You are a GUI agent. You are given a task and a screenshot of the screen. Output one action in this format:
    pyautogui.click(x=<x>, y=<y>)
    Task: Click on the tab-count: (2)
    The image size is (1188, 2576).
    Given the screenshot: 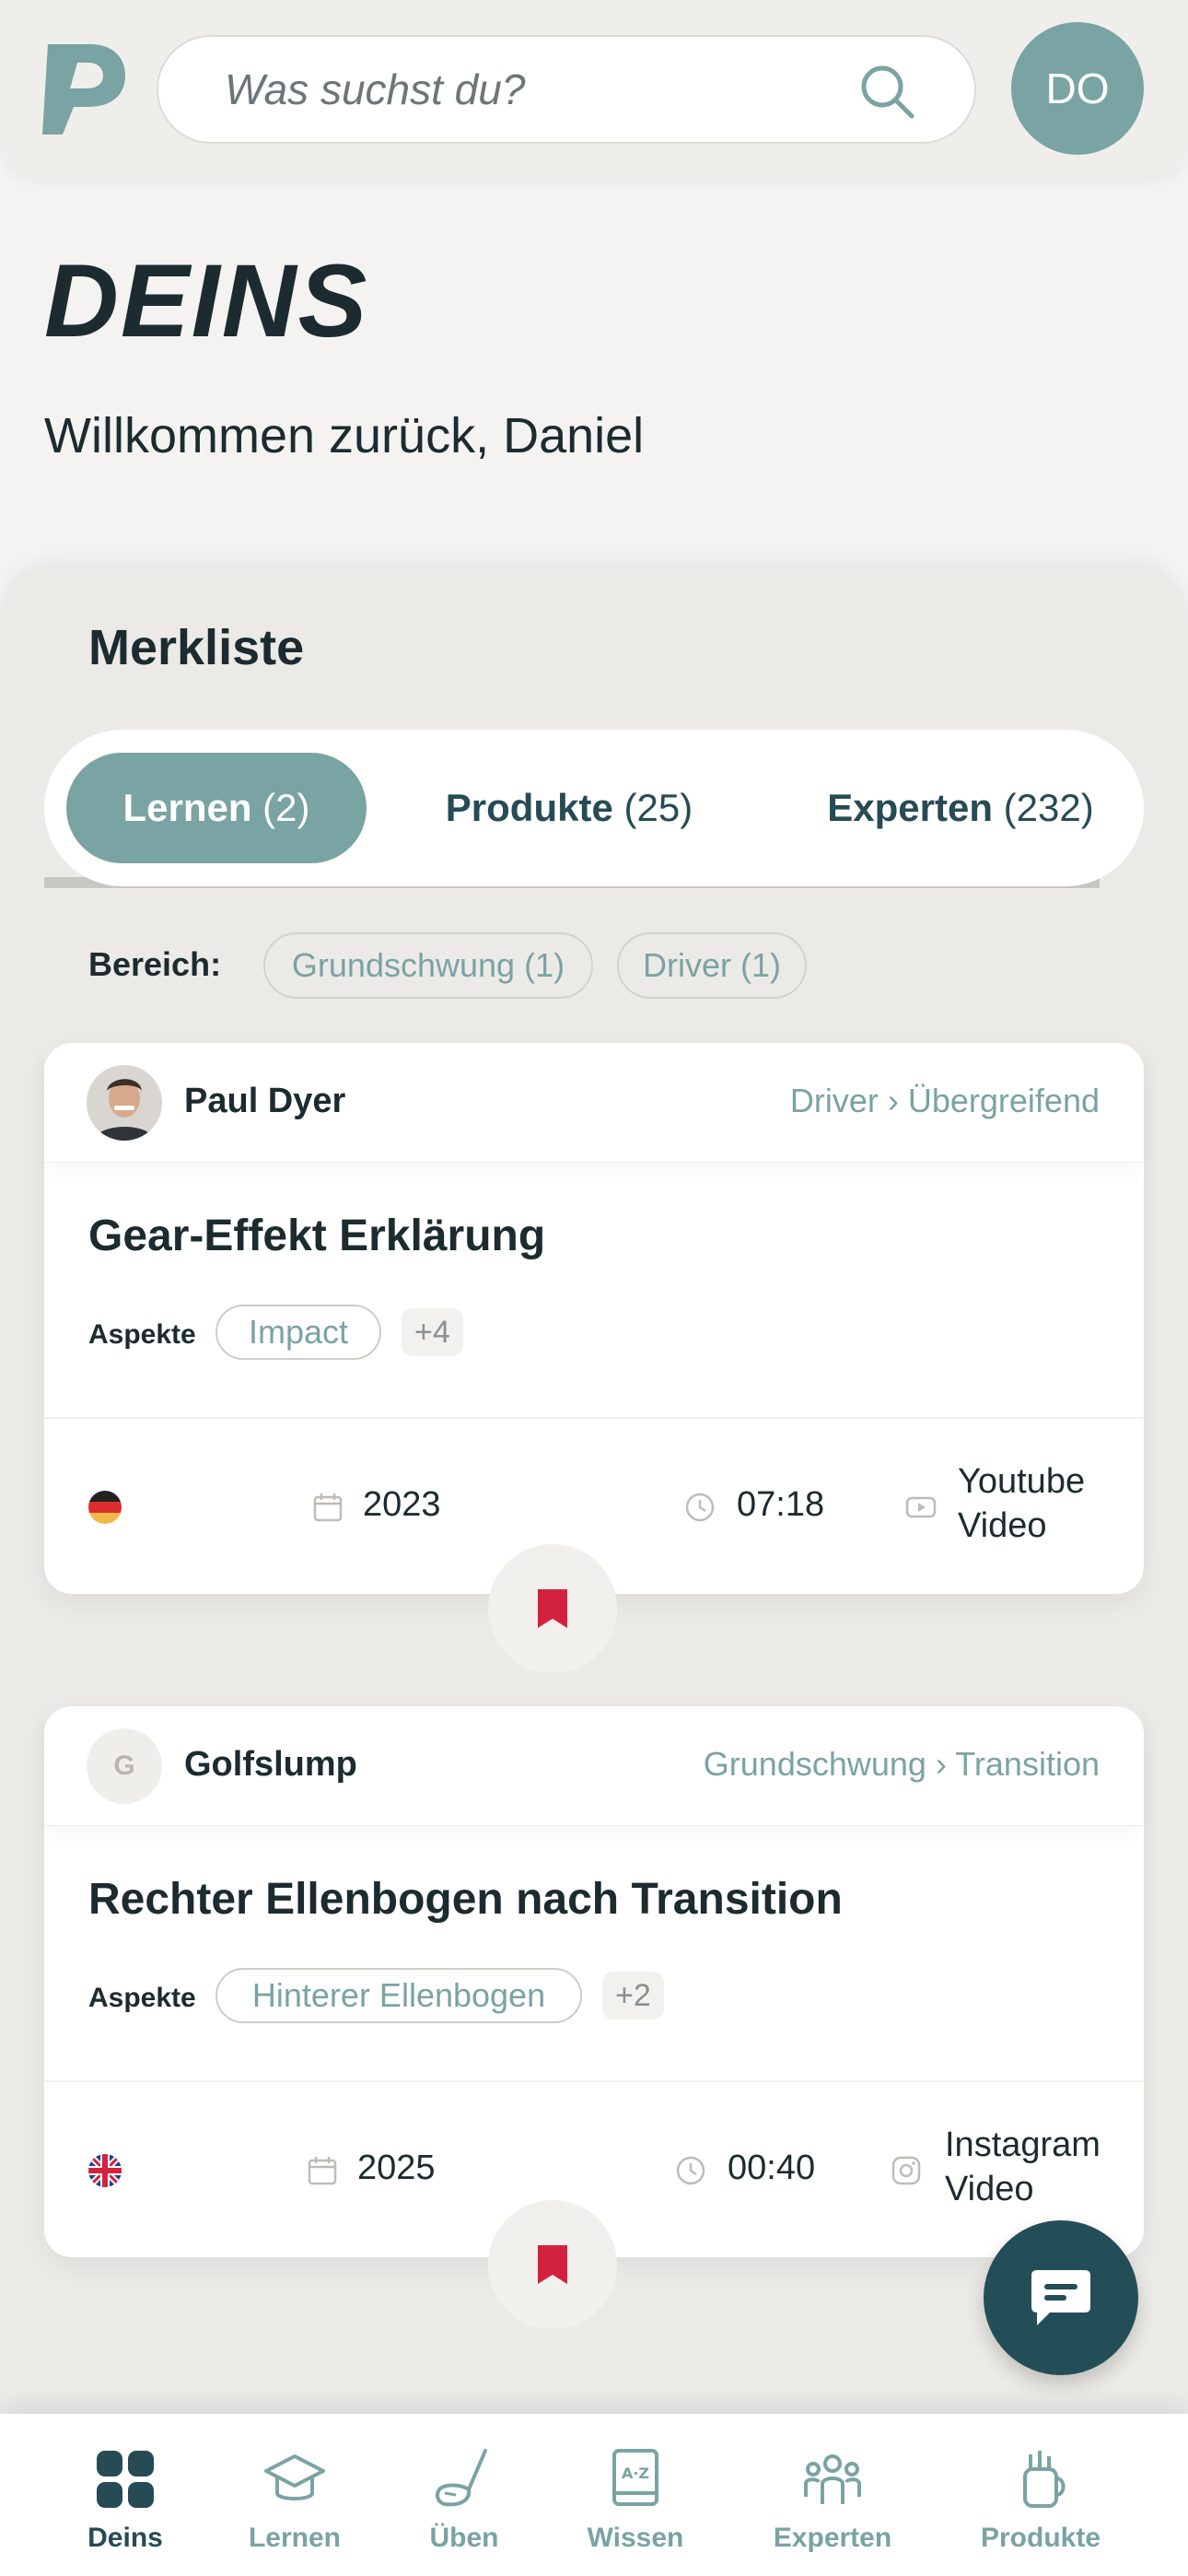 What is the action you would take?
    pyautogui.click(x=286, y=807)
    